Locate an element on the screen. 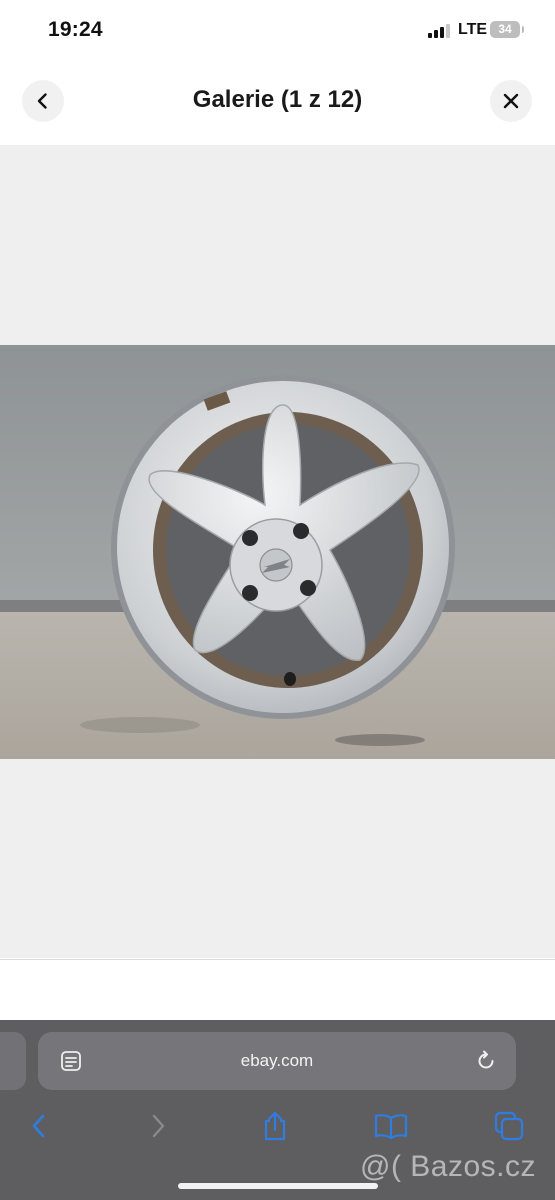  back-icon is located at coordinates (38, 1126).